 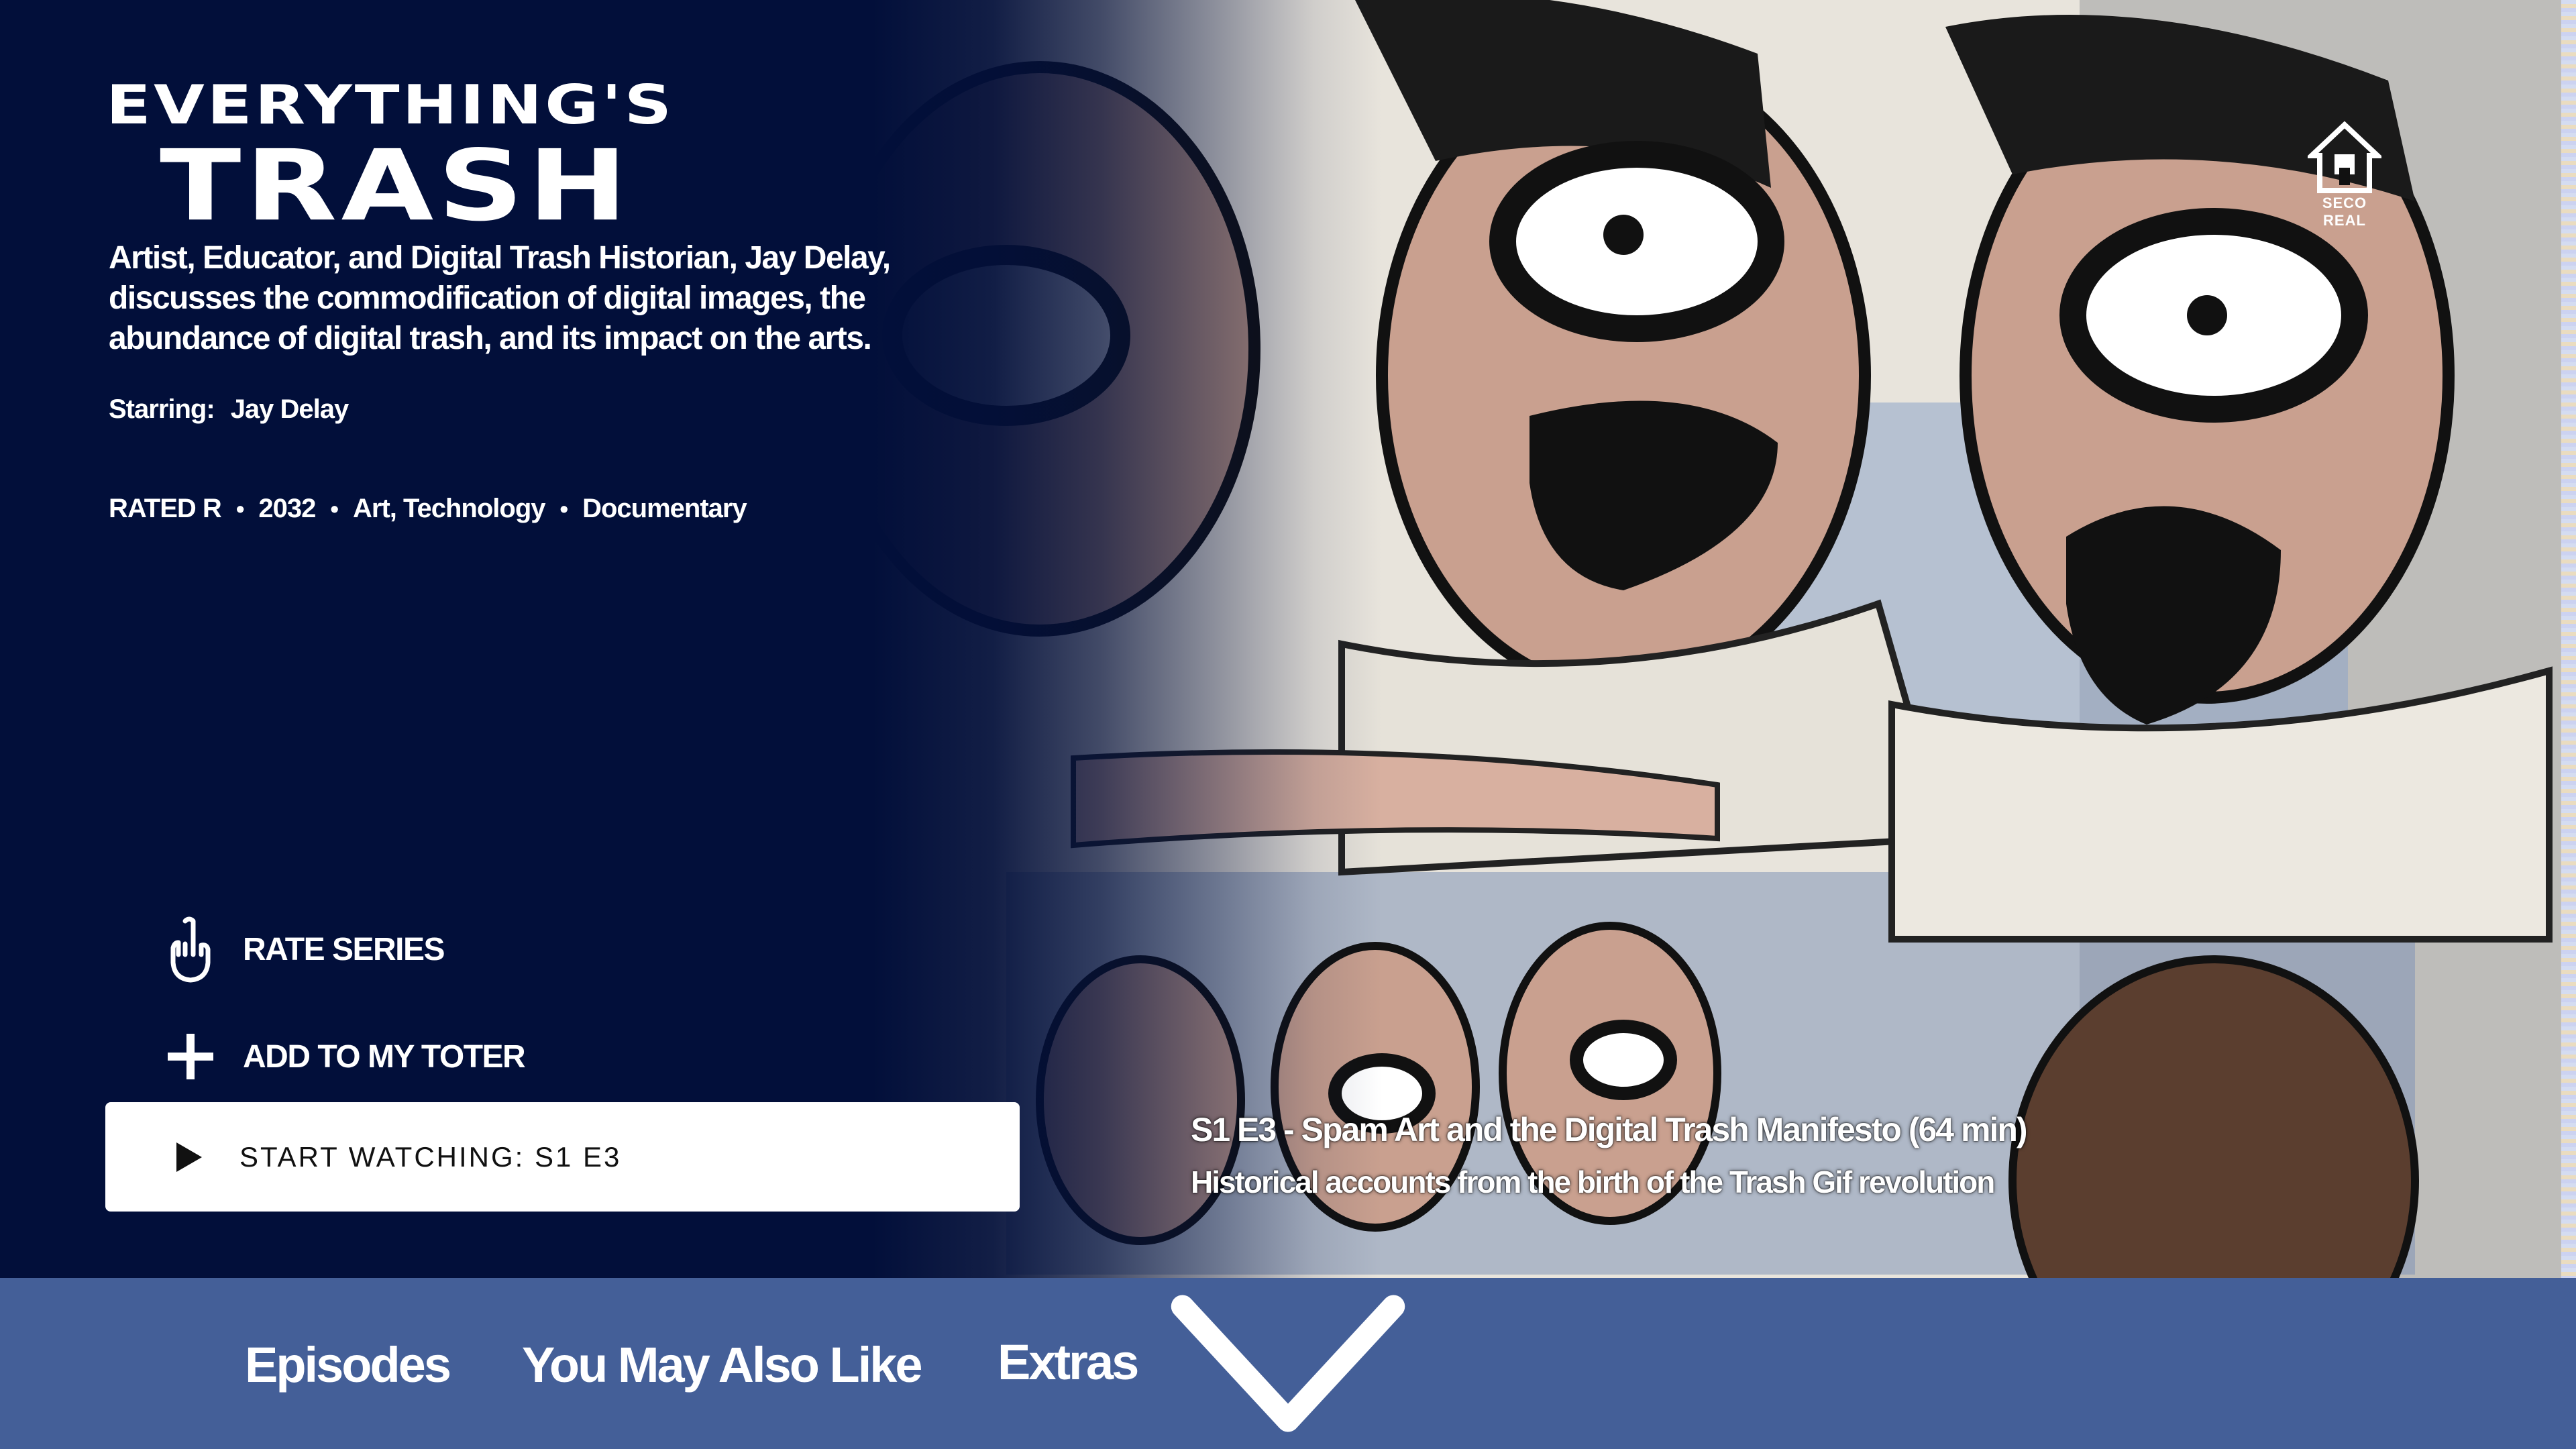 What do you see at coordinates (1068, 1362) in the screenshot?
I see `tab-extras: Extras` at bounding box center [1068, 1362].